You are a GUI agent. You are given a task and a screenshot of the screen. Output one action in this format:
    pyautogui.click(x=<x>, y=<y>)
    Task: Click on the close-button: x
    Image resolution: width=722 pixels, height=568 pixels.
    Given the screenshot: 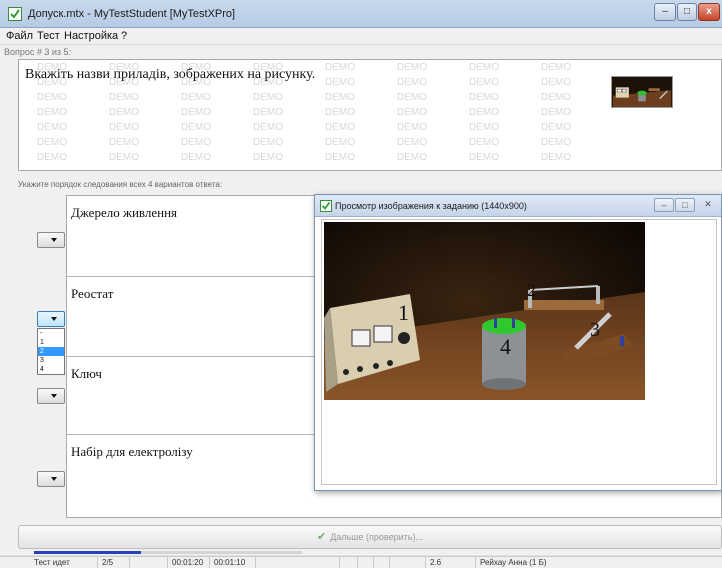 What is the action you would take?
    pyautogui.click(x=709, y=12)
    